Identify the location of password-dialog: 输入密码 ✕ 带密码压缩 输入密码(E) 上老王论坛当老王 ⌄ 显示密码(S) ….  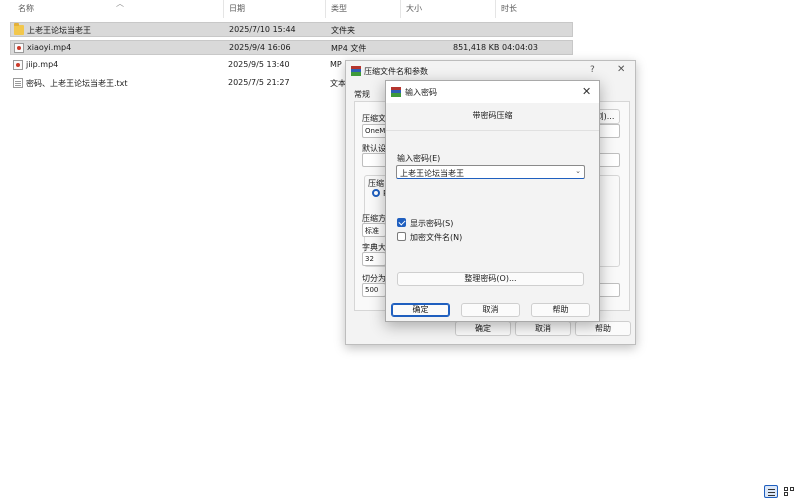
(492, 201).